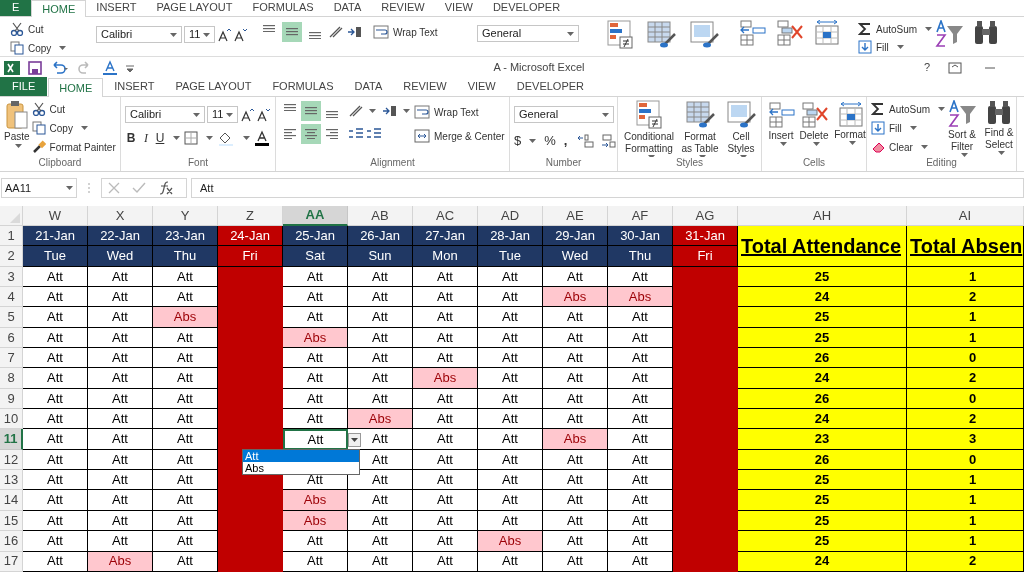  Describe the element at coordinates (550, 141) in the screenshot. I see `percent-button: %` at that location.